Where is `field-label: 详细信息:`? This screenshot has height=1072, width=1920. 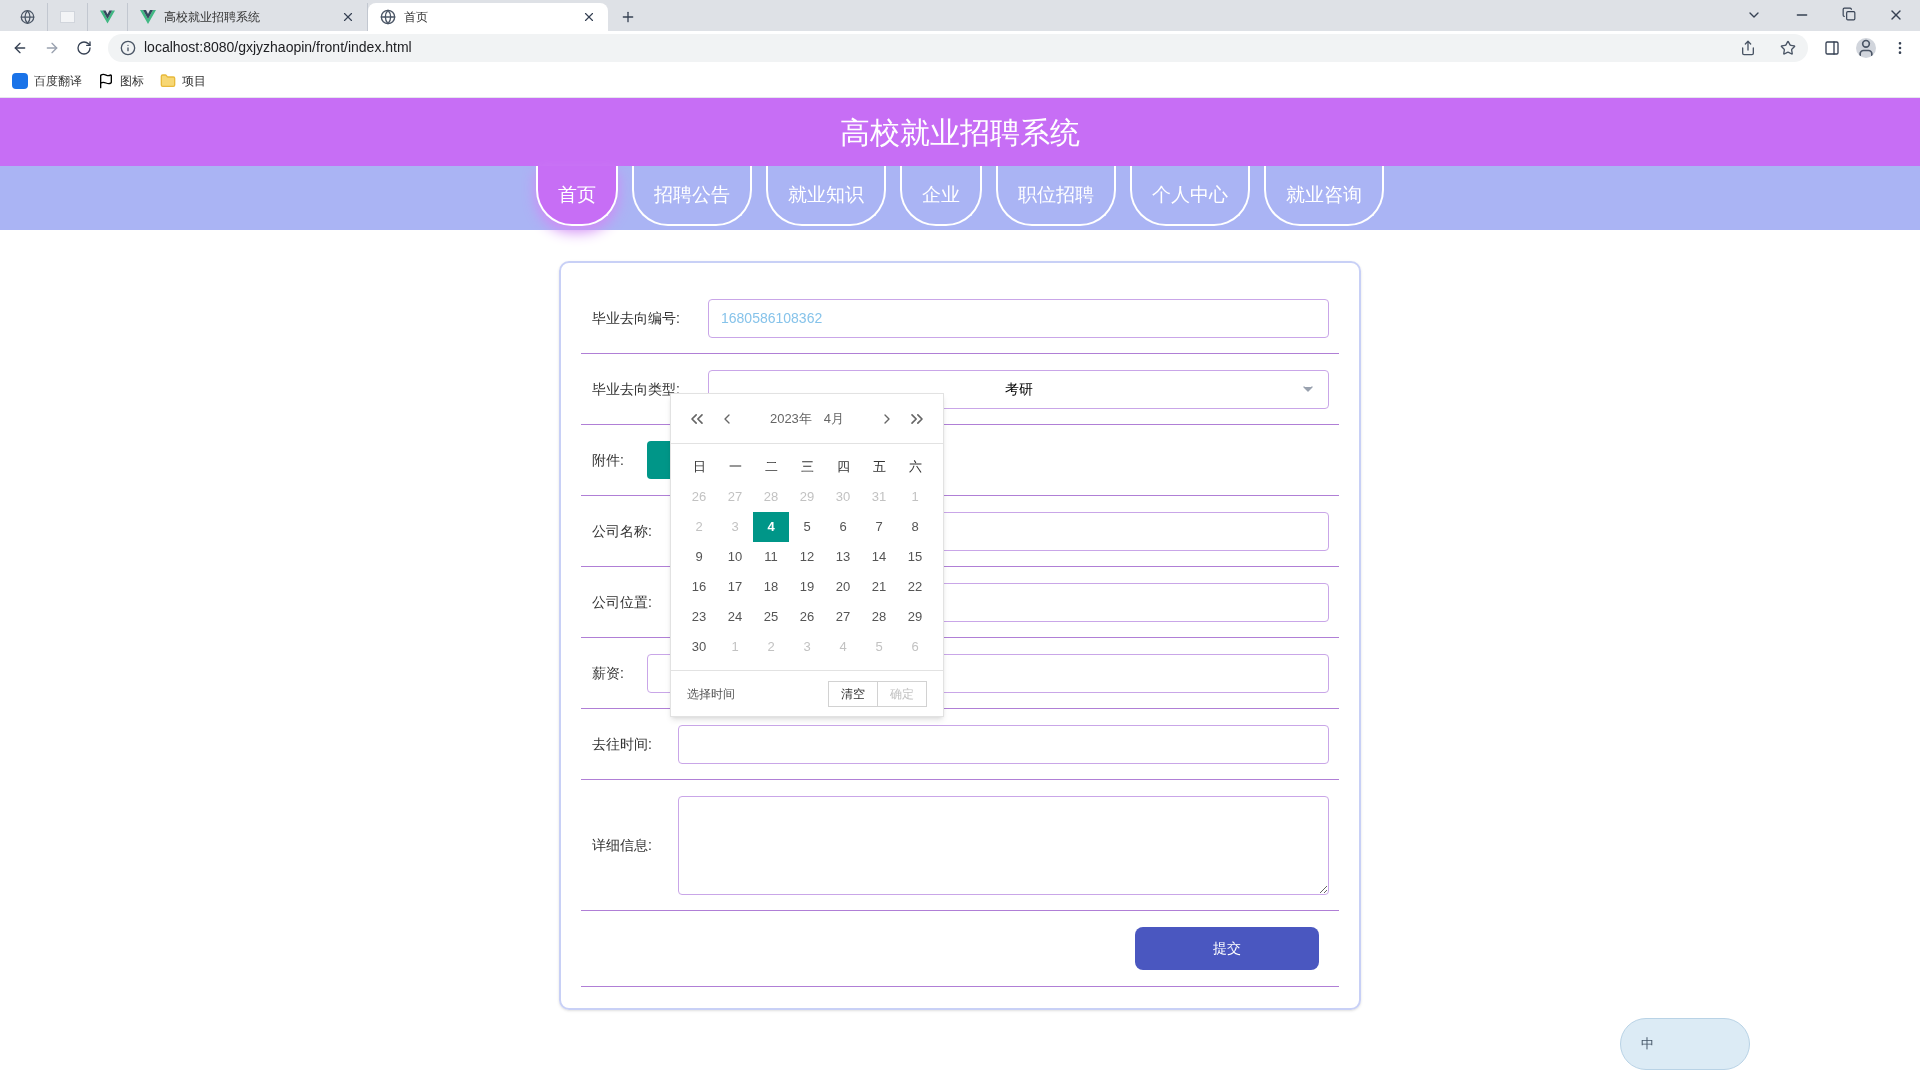
field-label: 详细信息: is located at coordinates (622, 845).